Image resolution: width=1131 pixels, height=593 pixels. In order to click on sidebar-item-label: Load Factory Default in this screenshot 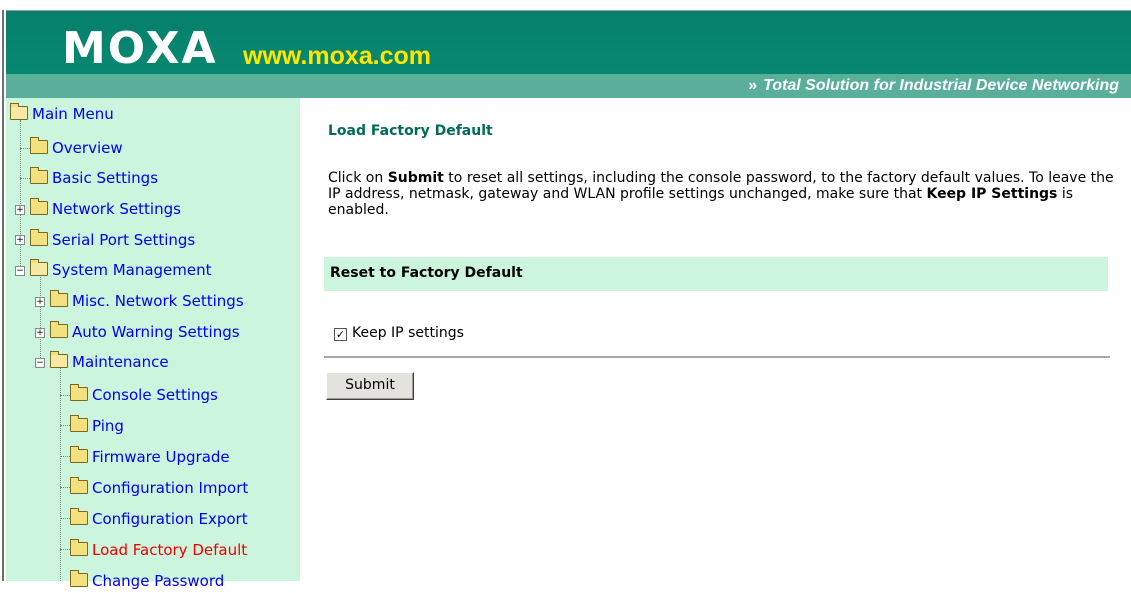, I will do `click(170, 550)`.